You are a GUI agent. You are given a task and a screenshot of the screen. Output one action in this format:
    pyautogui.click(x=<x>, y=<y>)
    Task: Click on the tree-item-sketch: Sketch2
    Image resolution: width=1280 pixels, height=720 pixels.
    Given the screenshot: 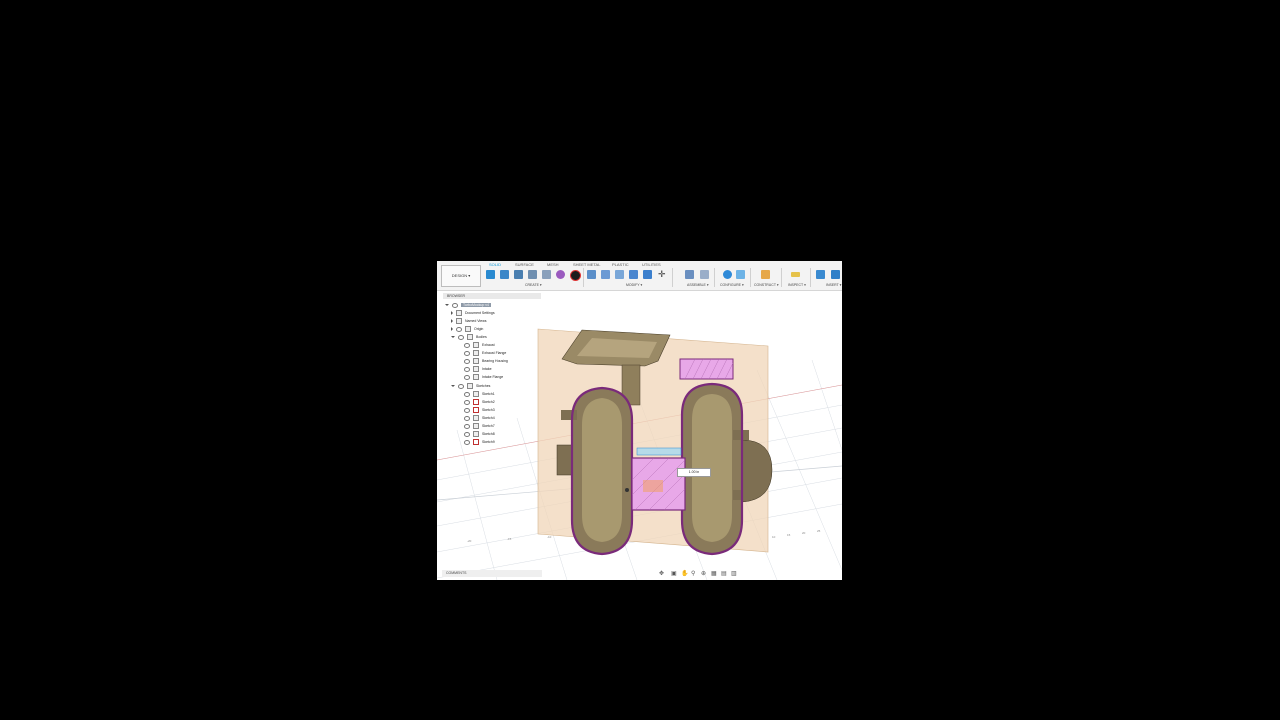 What is the action you would take?
    pyautogui.click(x=479, y=402)
    